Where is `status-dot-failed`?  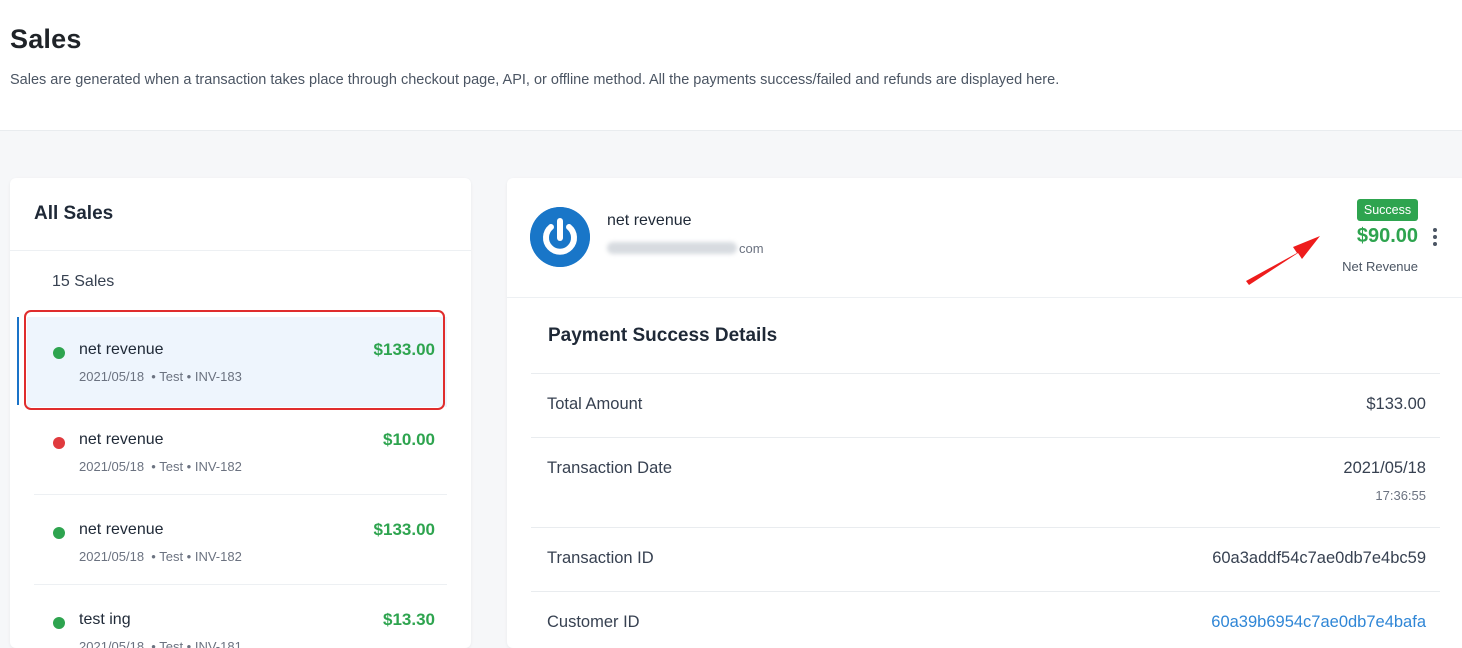
status-dot-failed is located at coordinates (59, 443).